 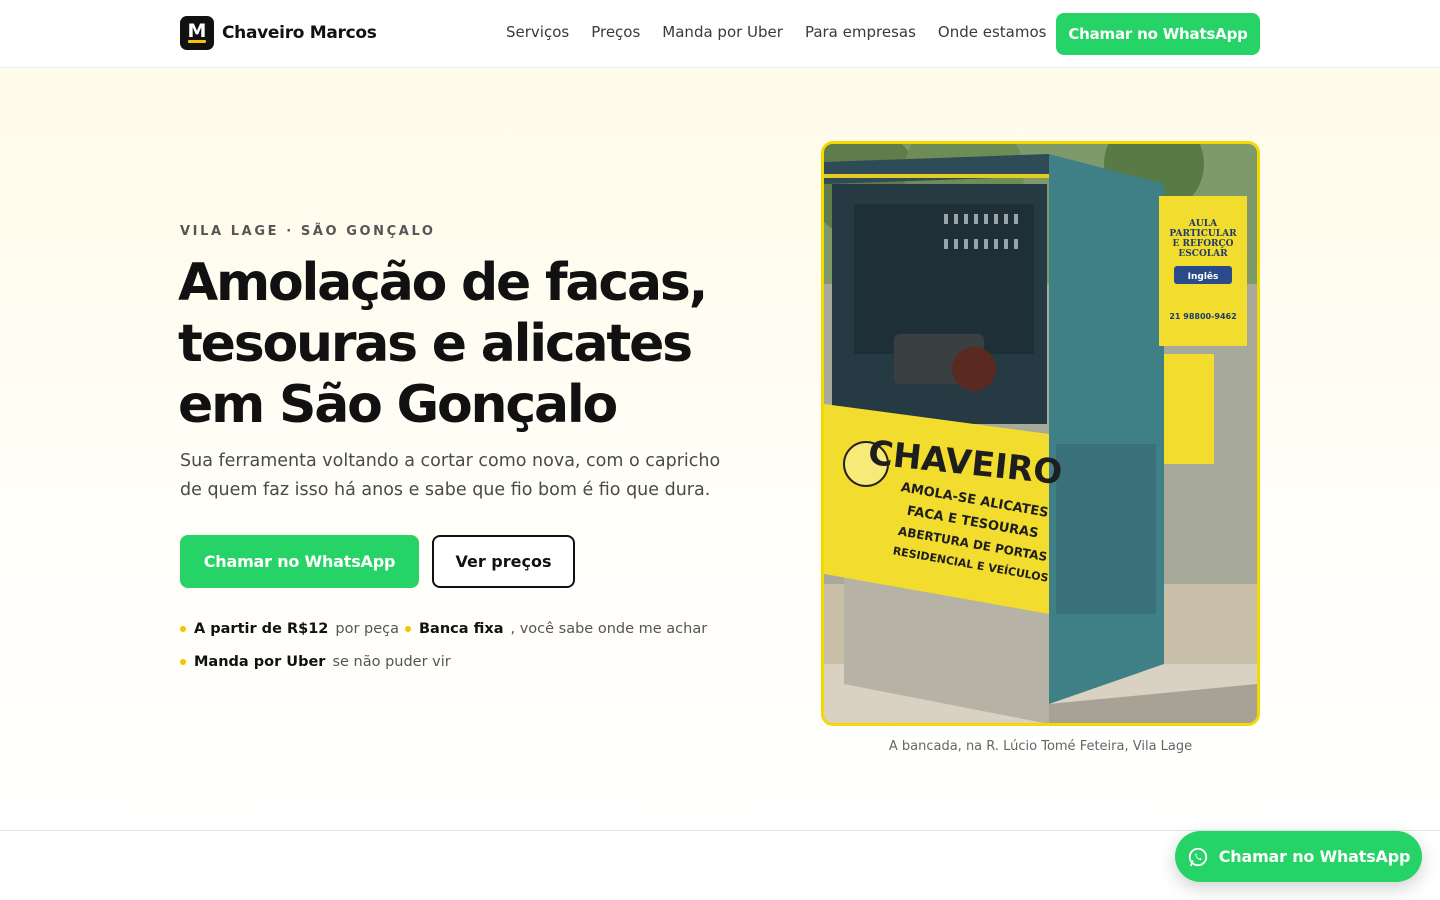 What do you see at coordinates (260, 662) in the screenshot?
I see `feature-bold: Manda por Uber` at bounding box center [260, 662].